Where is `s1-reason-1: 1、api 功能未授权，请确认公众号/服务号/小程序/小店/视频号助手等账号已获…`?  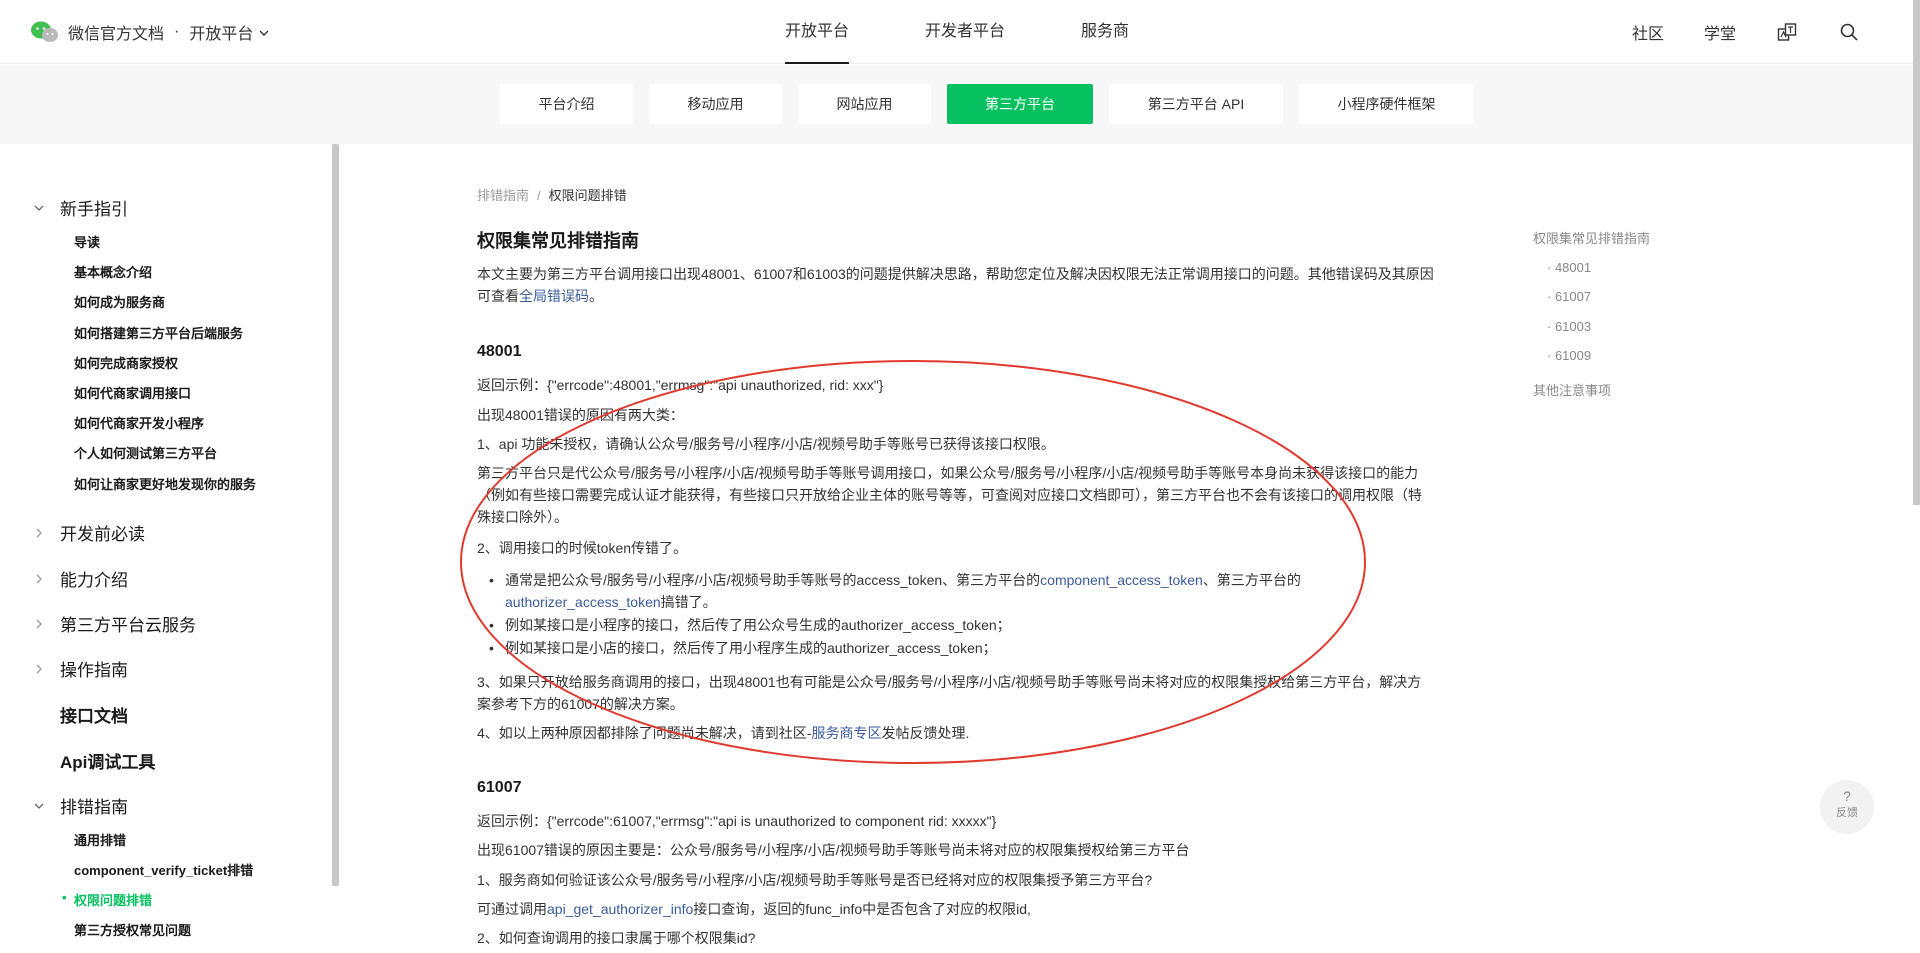
s1-reason-1: 1、api 功能未授权，请确认公众号/服务号/小程序/小店/视频号助手等账号已获… is located at coordinates (766, 444).